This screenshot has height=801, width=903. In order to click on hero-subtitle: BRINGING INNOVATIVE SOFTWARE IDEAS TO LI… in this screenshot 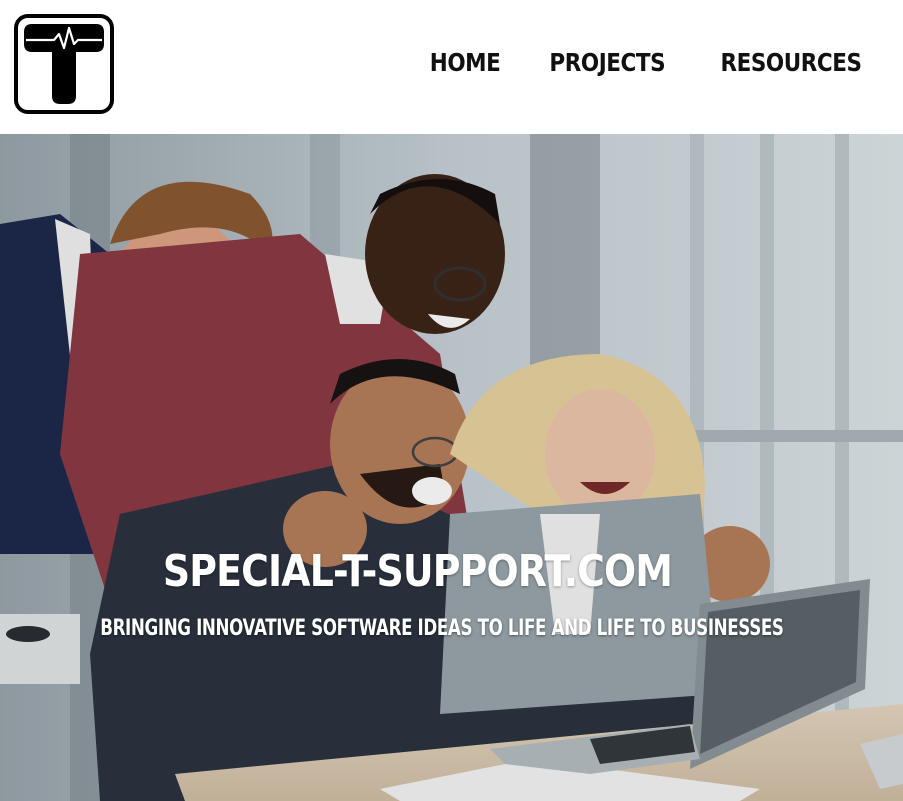, I will do `click(442, 628)`.